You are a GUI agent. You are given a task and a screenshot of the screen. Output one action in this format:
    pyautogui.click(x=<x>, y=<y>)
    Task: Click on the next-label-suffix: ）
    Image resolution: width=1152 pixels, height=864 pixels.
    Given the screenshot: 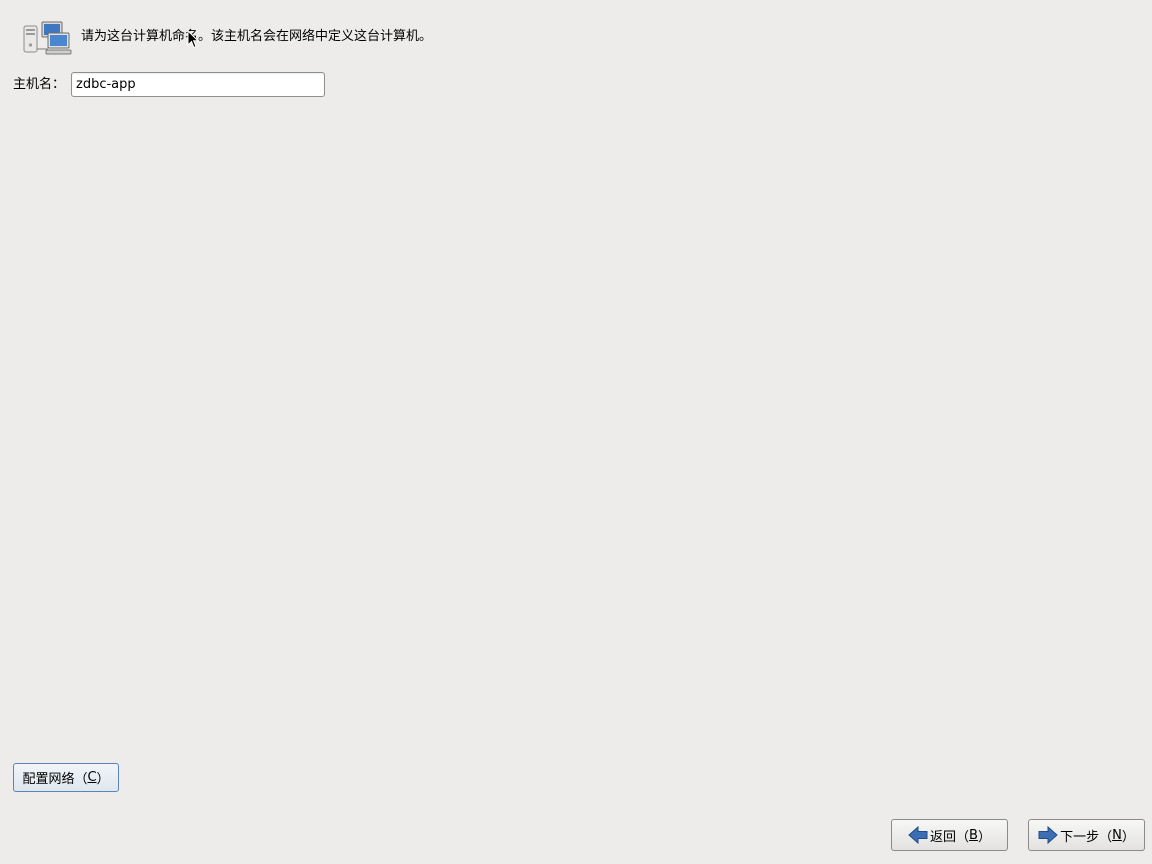 What is the action you would take?
    pyautogui.click(x=1128, y=837)
    